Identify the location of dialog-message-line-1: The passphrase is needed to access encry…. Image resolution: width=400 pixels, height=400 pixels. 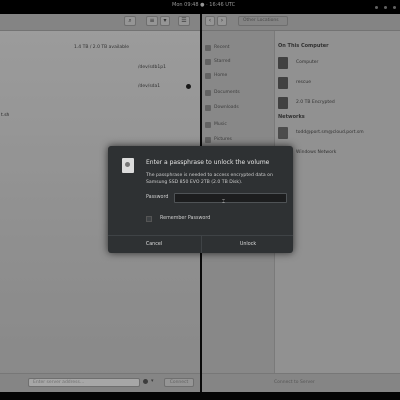
(209, 175).